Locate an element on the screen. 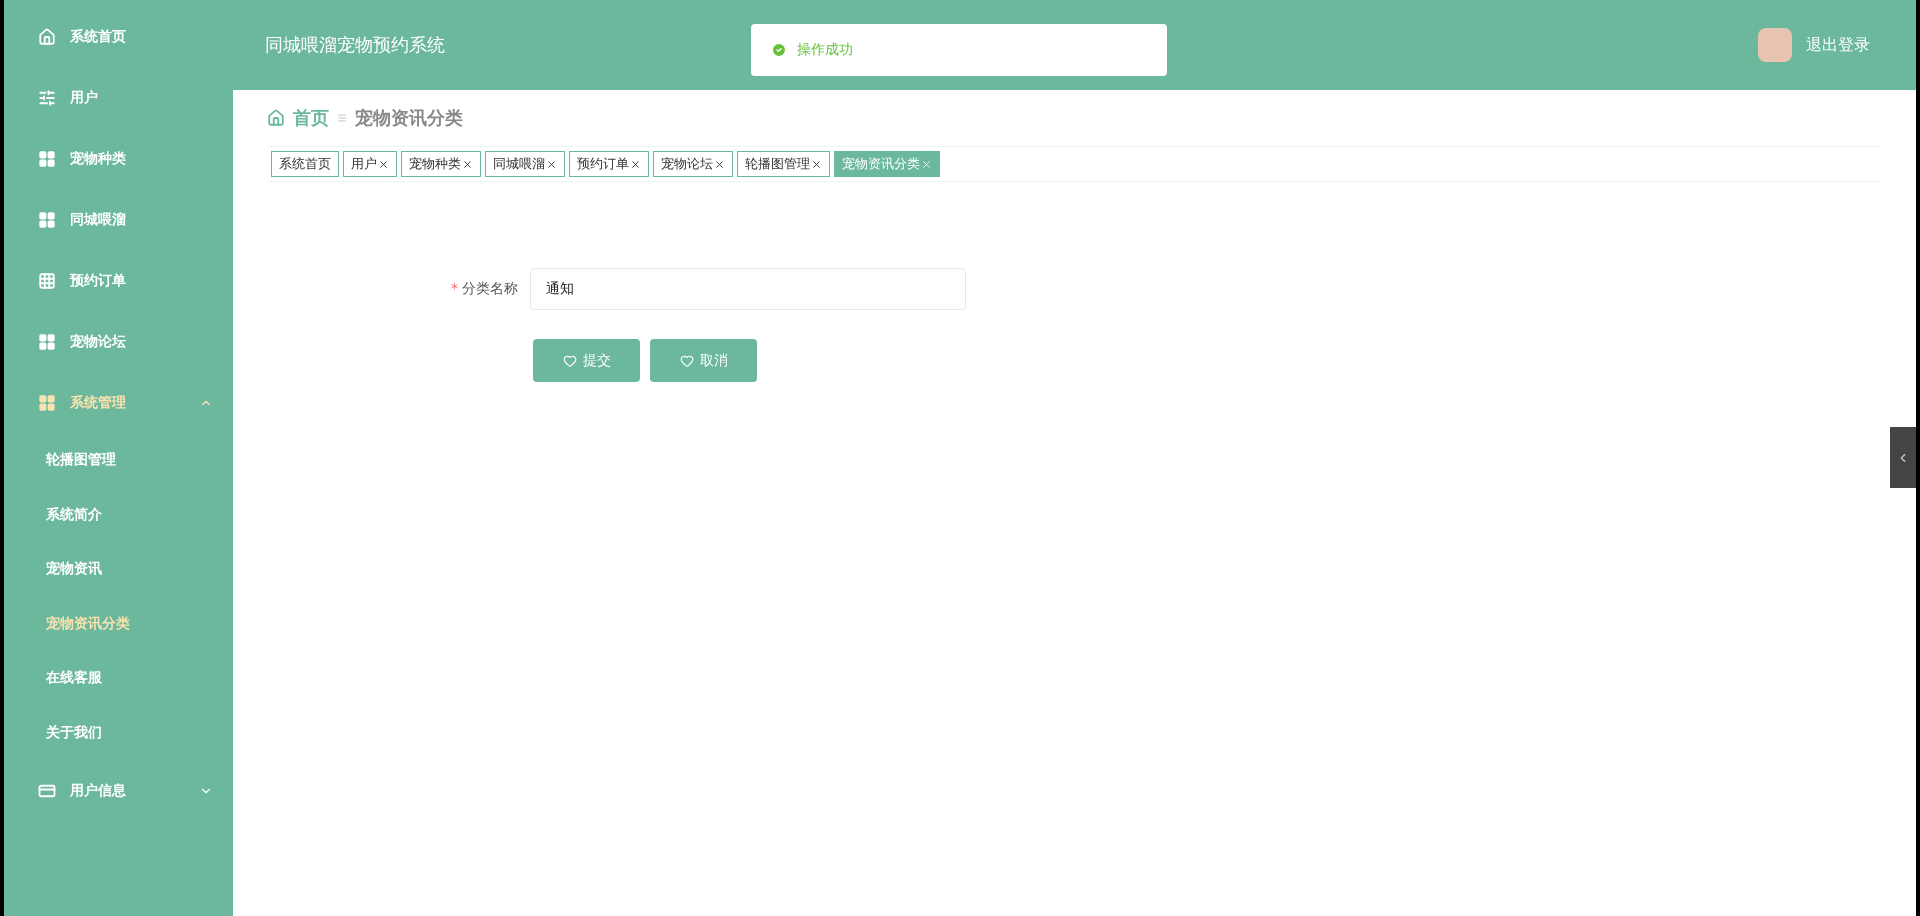 The width and height of the screenshot is (1920, 916). tab: 用户 is located at coordinates (370, 164).